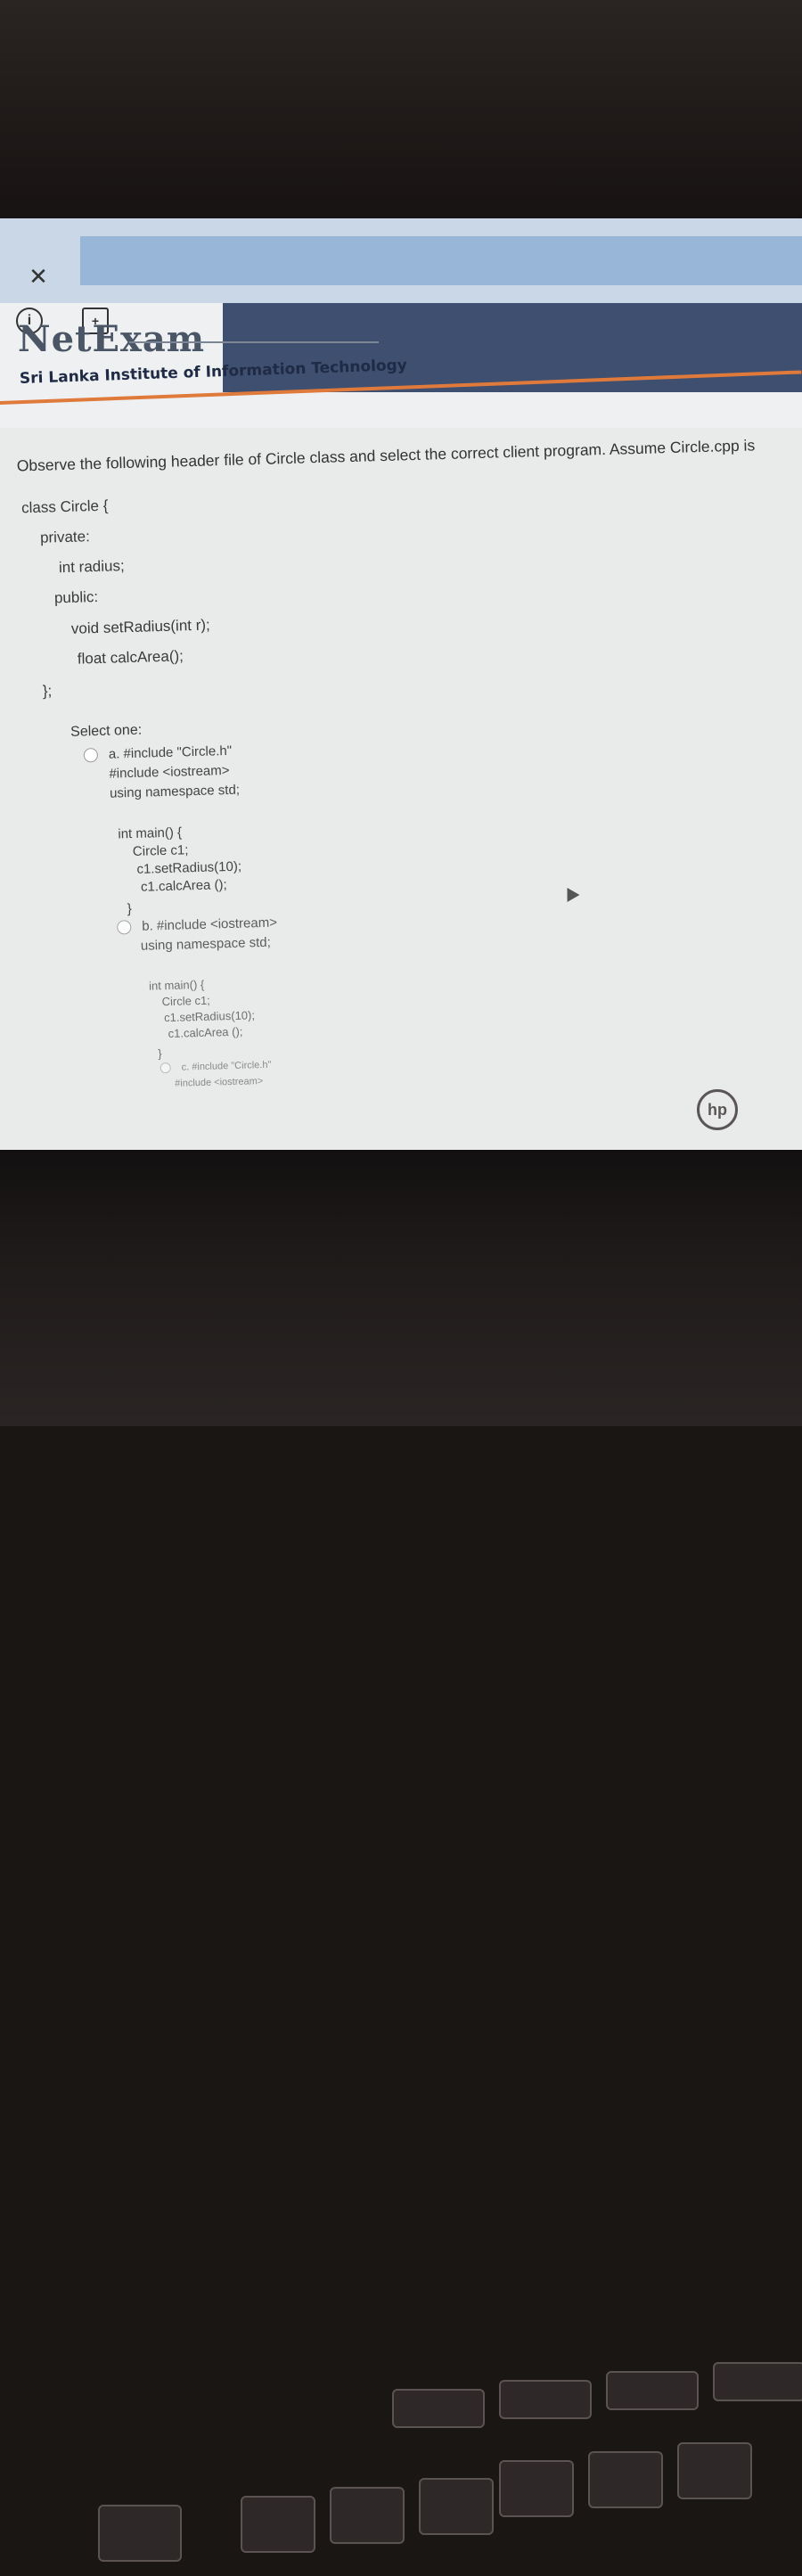 This screenshot has height=2576, width=802. I want to click on tab-strip, so click(441, 260).